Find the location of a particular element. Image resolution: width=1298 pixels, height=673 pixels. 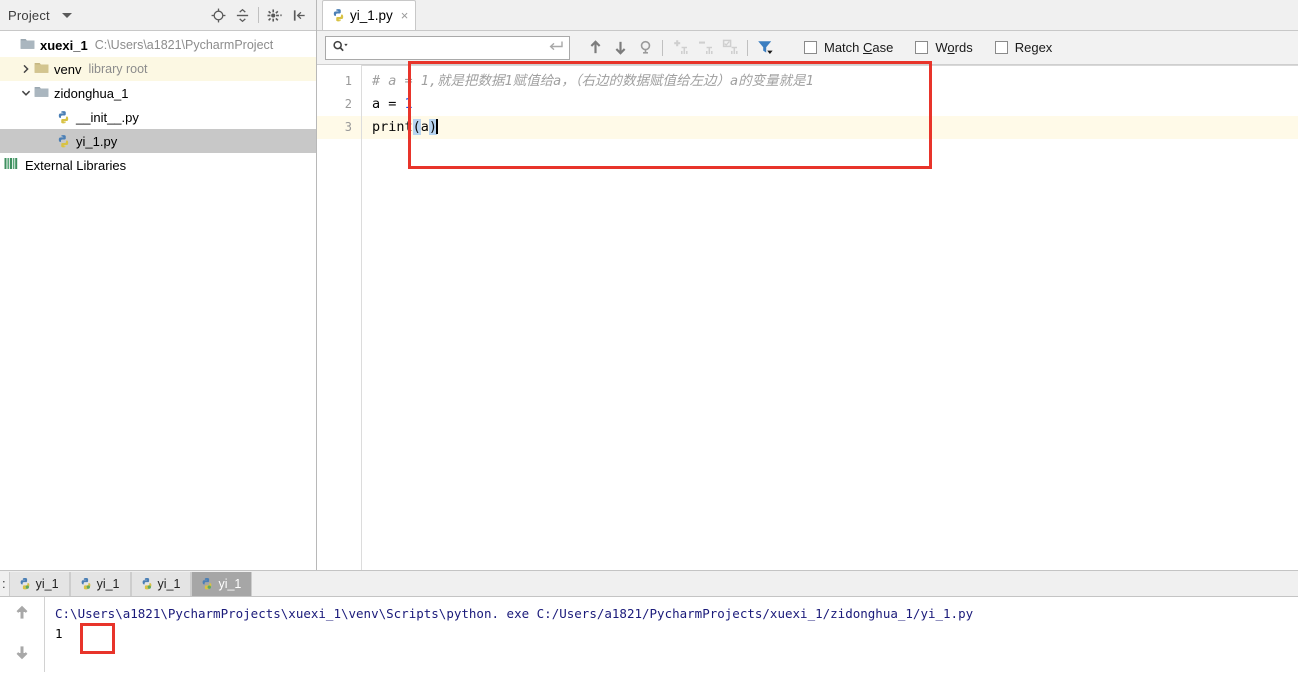

text-caret is located at coordinates (437, 126).